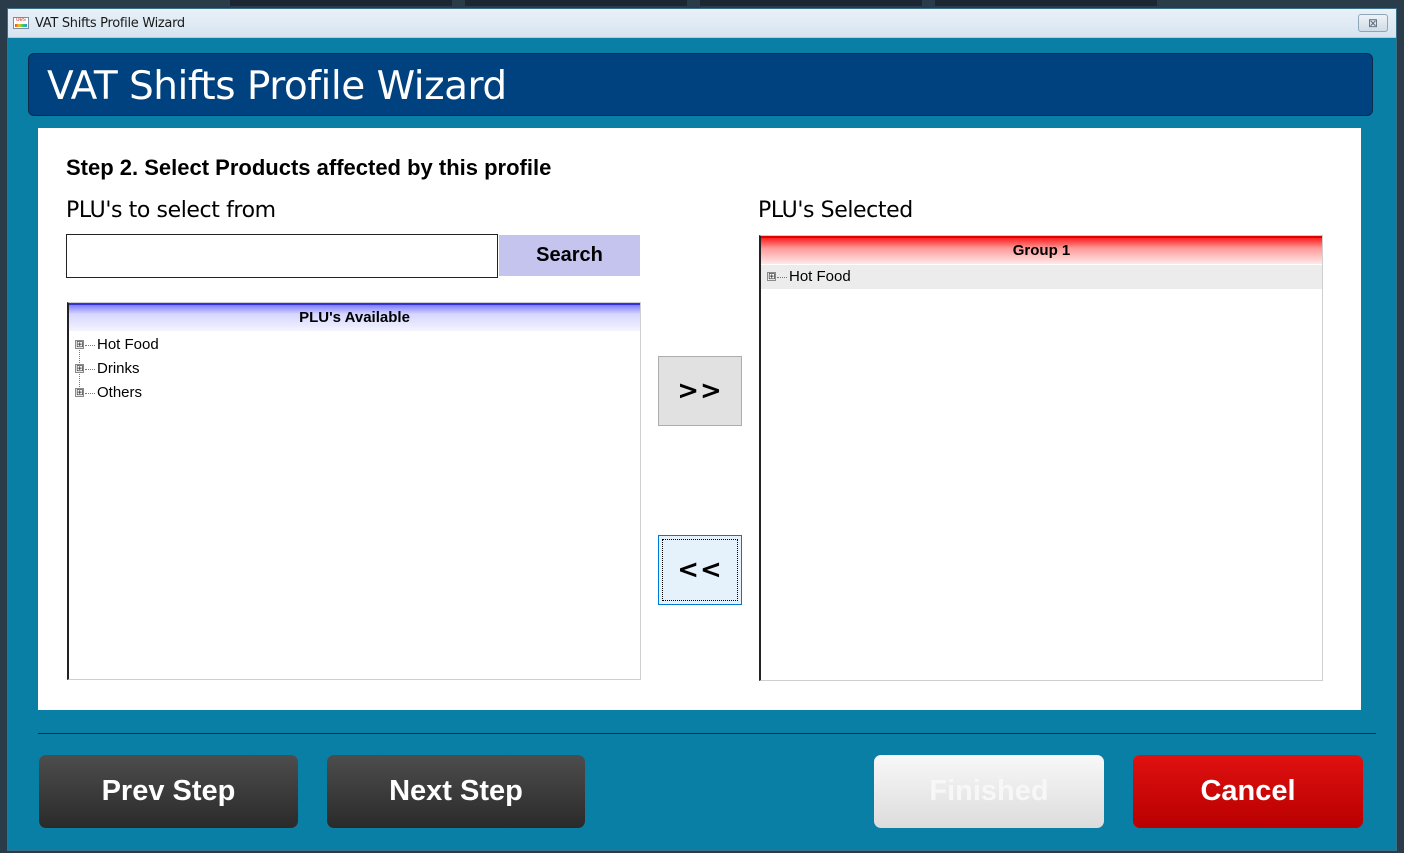 Image resolution: width=1404 pixels, height=853 pixels. What do you see at coordinates (1248, 791) in the screenshot?
I see `cancel-button: Cancel` at bounding box center [1248, 791].